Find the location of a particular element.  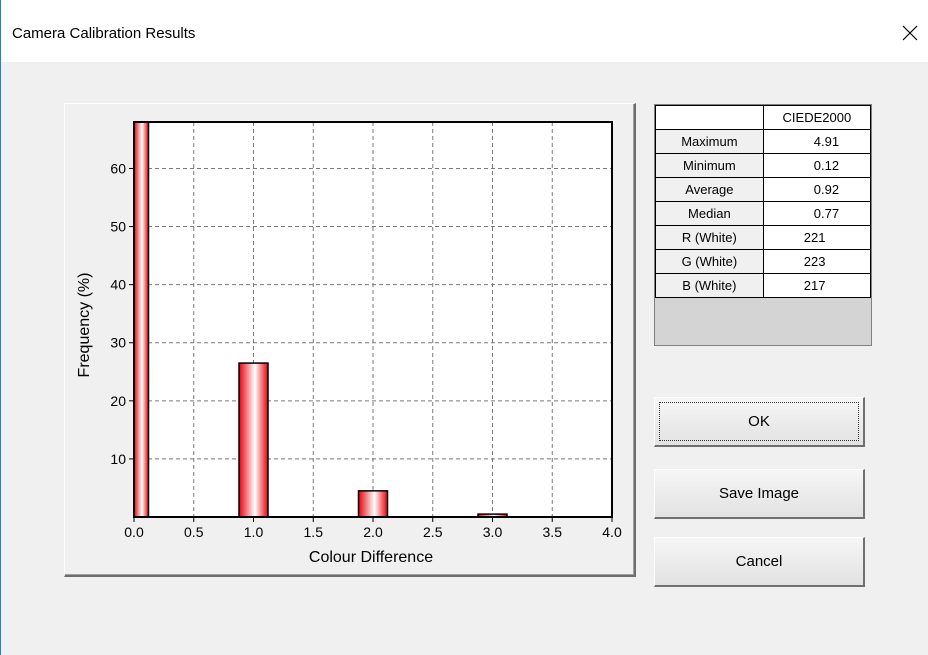

save-image-button: Save Image is located at coordinates (759, 494).